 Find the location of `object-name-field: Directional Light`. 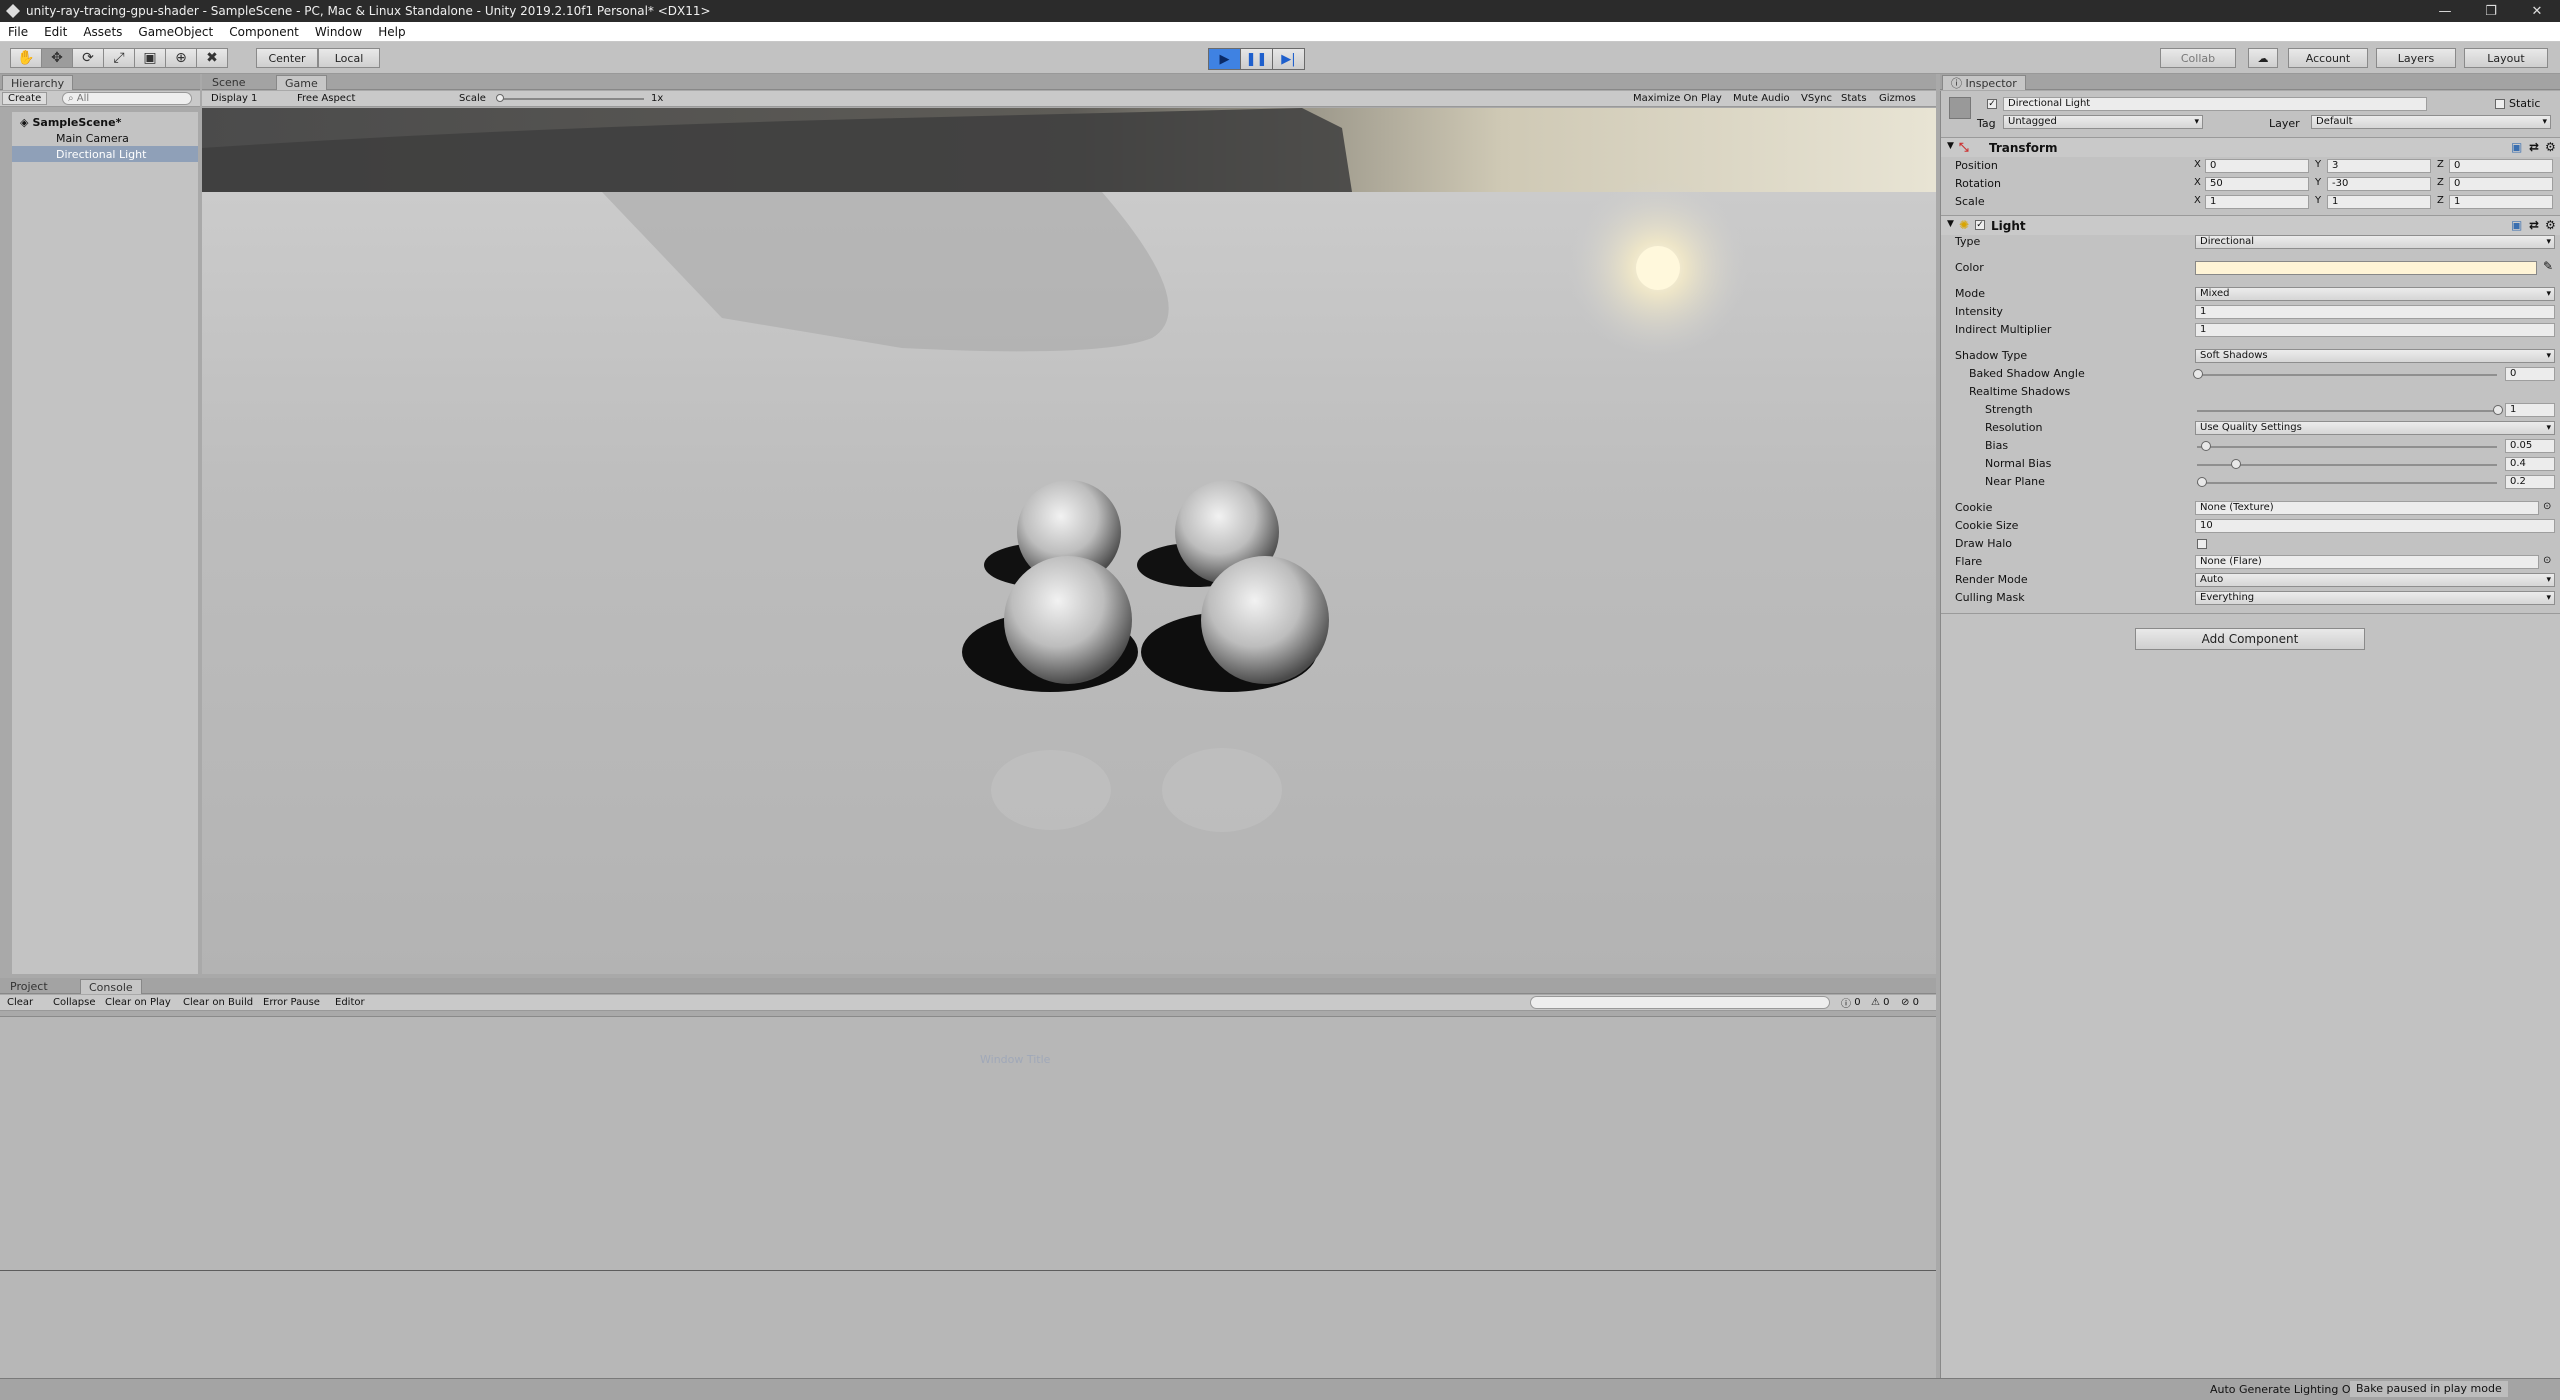

object-name-field: Directional Light is located at coordinates (2215, 104).